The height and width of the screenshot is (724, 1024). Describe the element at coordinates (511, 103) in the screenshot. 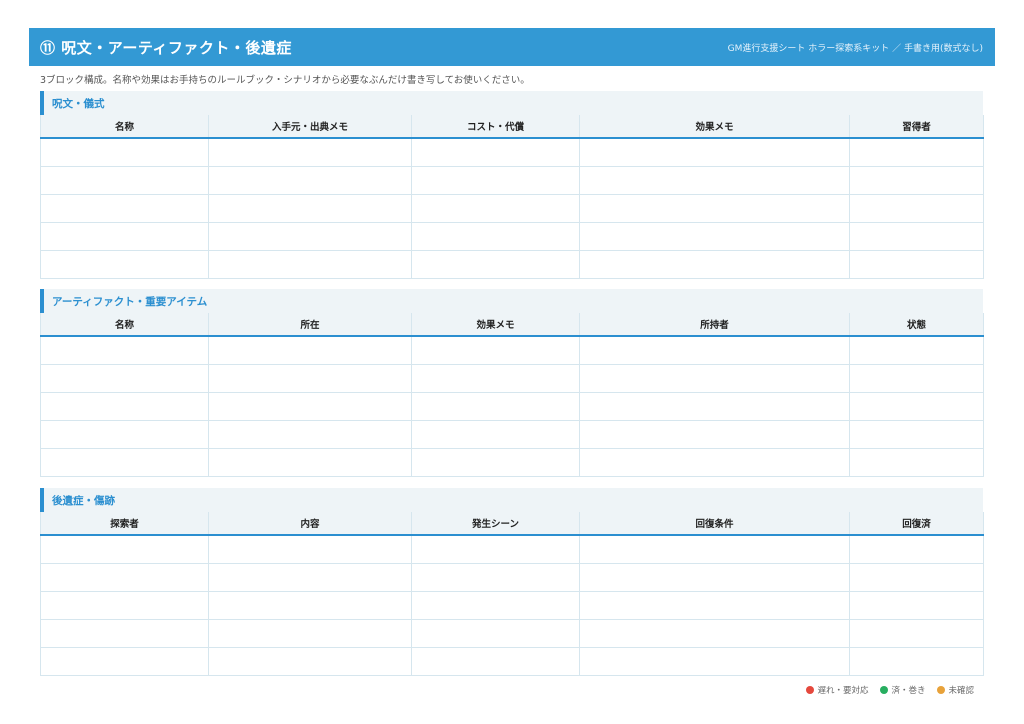

I see `section-title: 呪文・儀式` at that location.